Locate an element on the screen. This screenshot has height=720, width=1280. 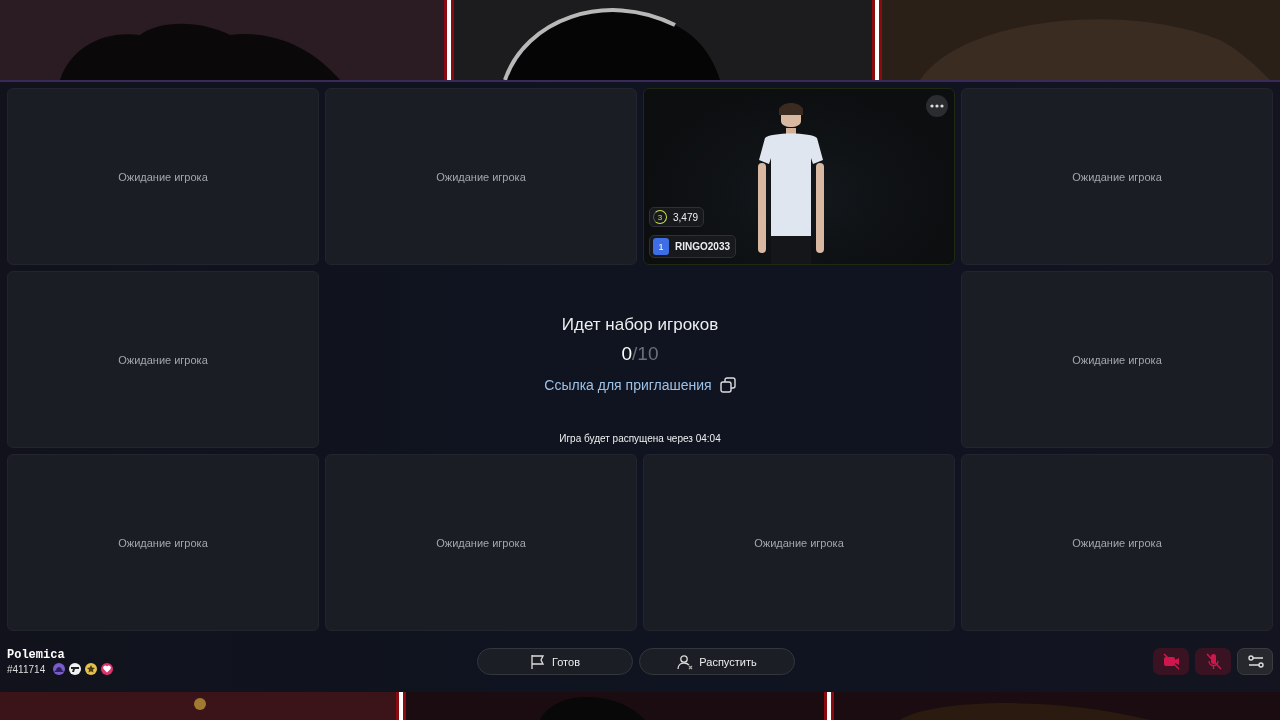
more-icon is located at coordinates (937, 106).